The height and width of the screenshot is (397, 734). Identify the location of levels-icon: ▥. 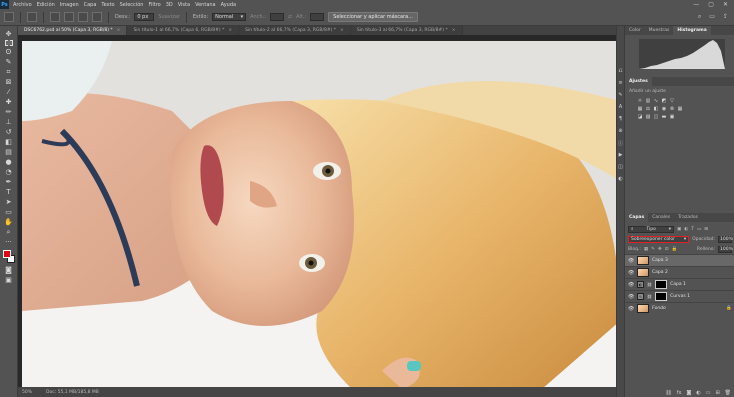
(648, 101).